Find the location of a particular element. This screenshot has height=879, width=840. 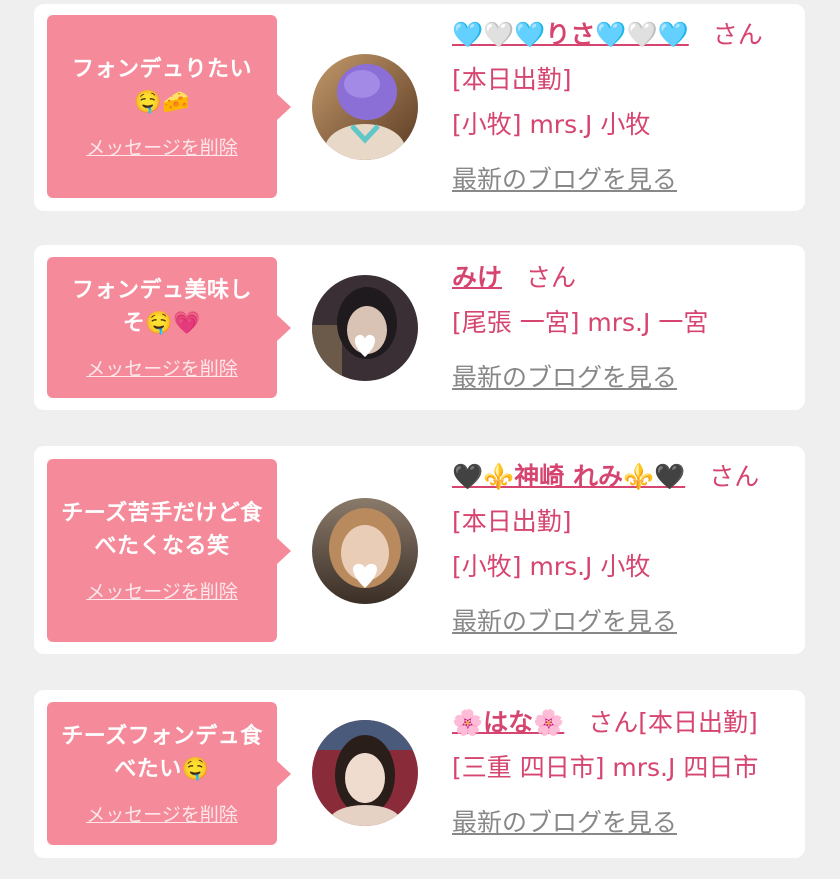

cast-info: みけ さん [尾張 一宮] mrs.J 一宮 最新のブログを見る is located at coordinates (622, 327).